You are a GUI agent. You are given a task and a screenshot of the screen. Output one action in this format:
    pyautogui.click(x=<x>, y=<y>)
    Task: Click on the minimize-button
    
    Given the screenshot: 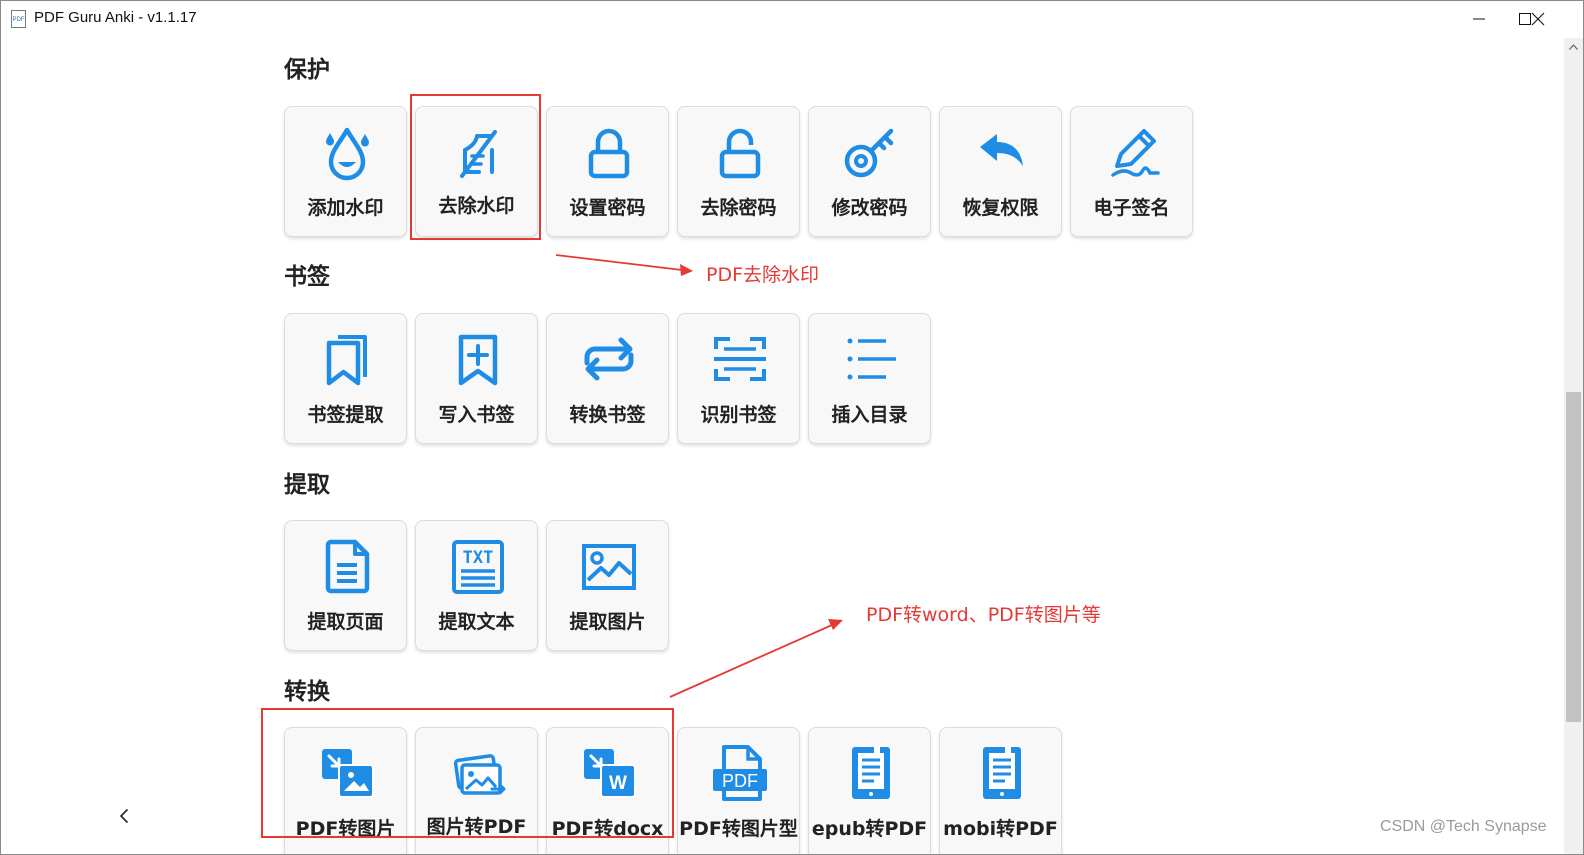 What is the action you would take?
    pyautogui.click(x=1479, y=19)
    